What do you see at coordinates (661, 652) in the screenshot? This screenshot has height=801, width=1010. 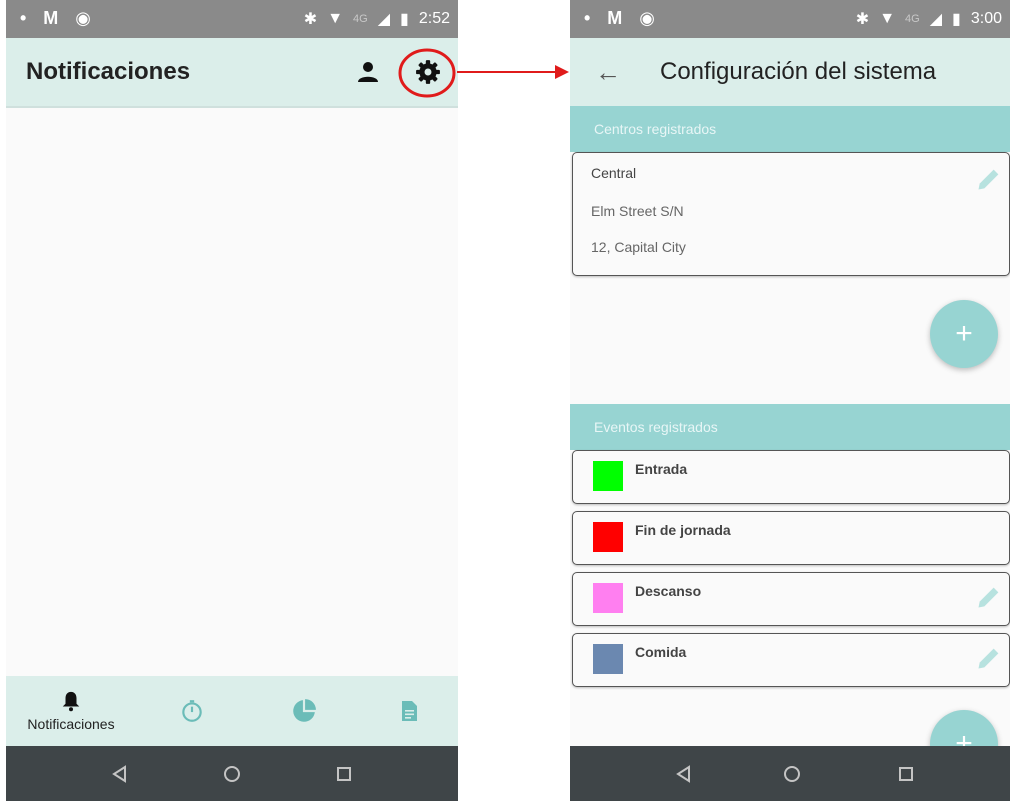 I see `event-label: Comida` at bounding box center [661, 652].